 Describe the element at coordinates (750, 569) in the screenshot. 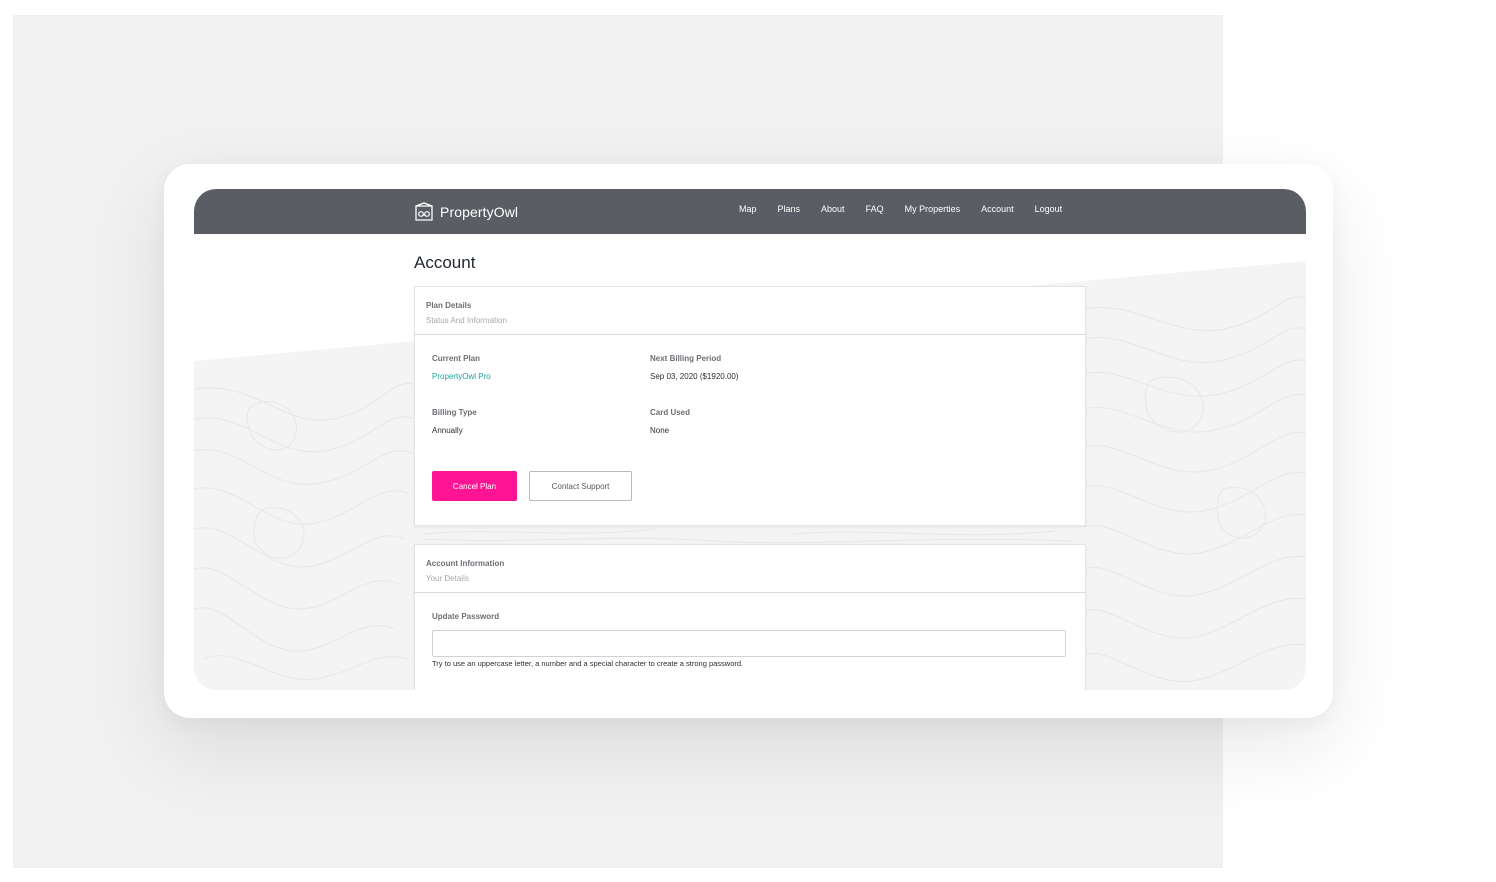

I see `account-information-header: Account Information Your Details` at that location.